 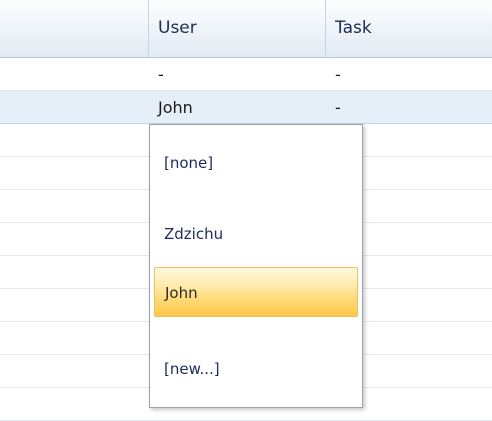 I want to click on user-cell: John, so click(x=237, y=107).